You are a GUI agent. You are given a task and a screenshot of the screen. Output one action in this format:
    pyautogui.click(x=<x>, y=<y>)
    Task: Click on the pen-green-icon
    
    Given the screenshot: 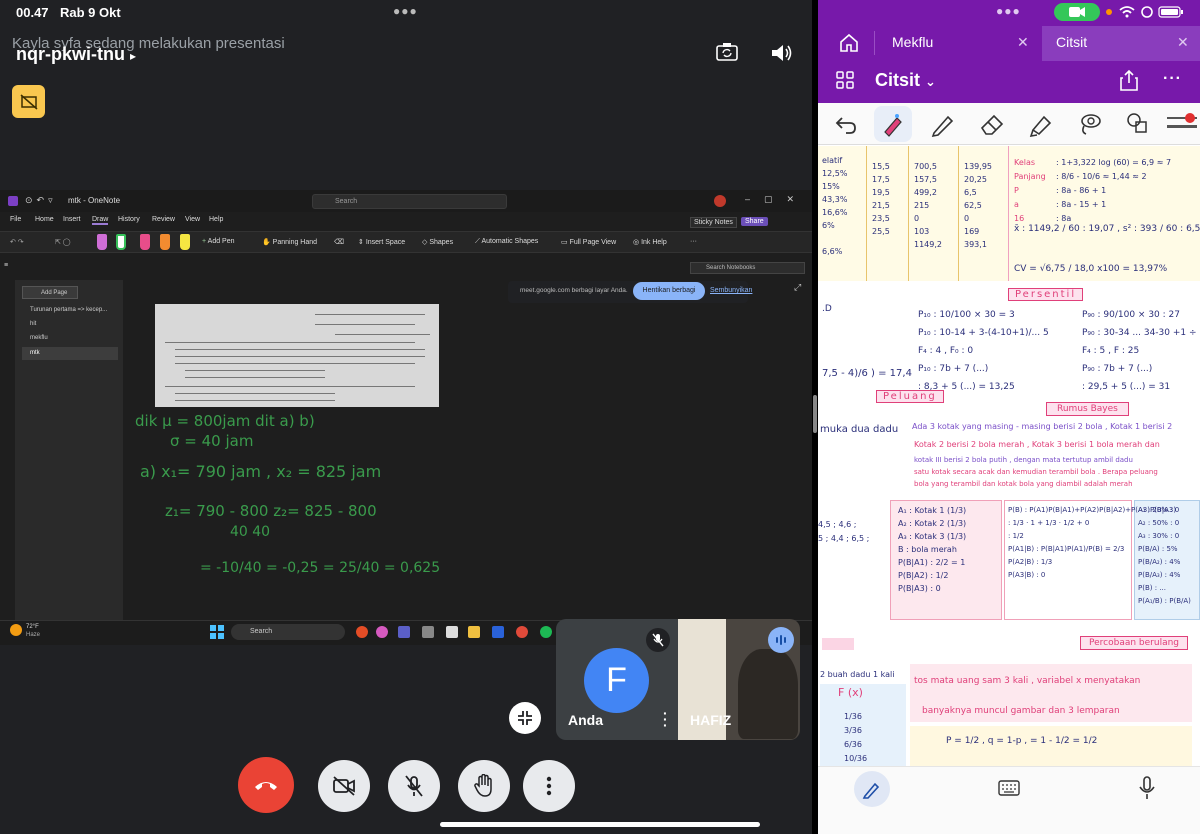 What is the action you would take?
    pyautogui.click(x=121, y=242)
    